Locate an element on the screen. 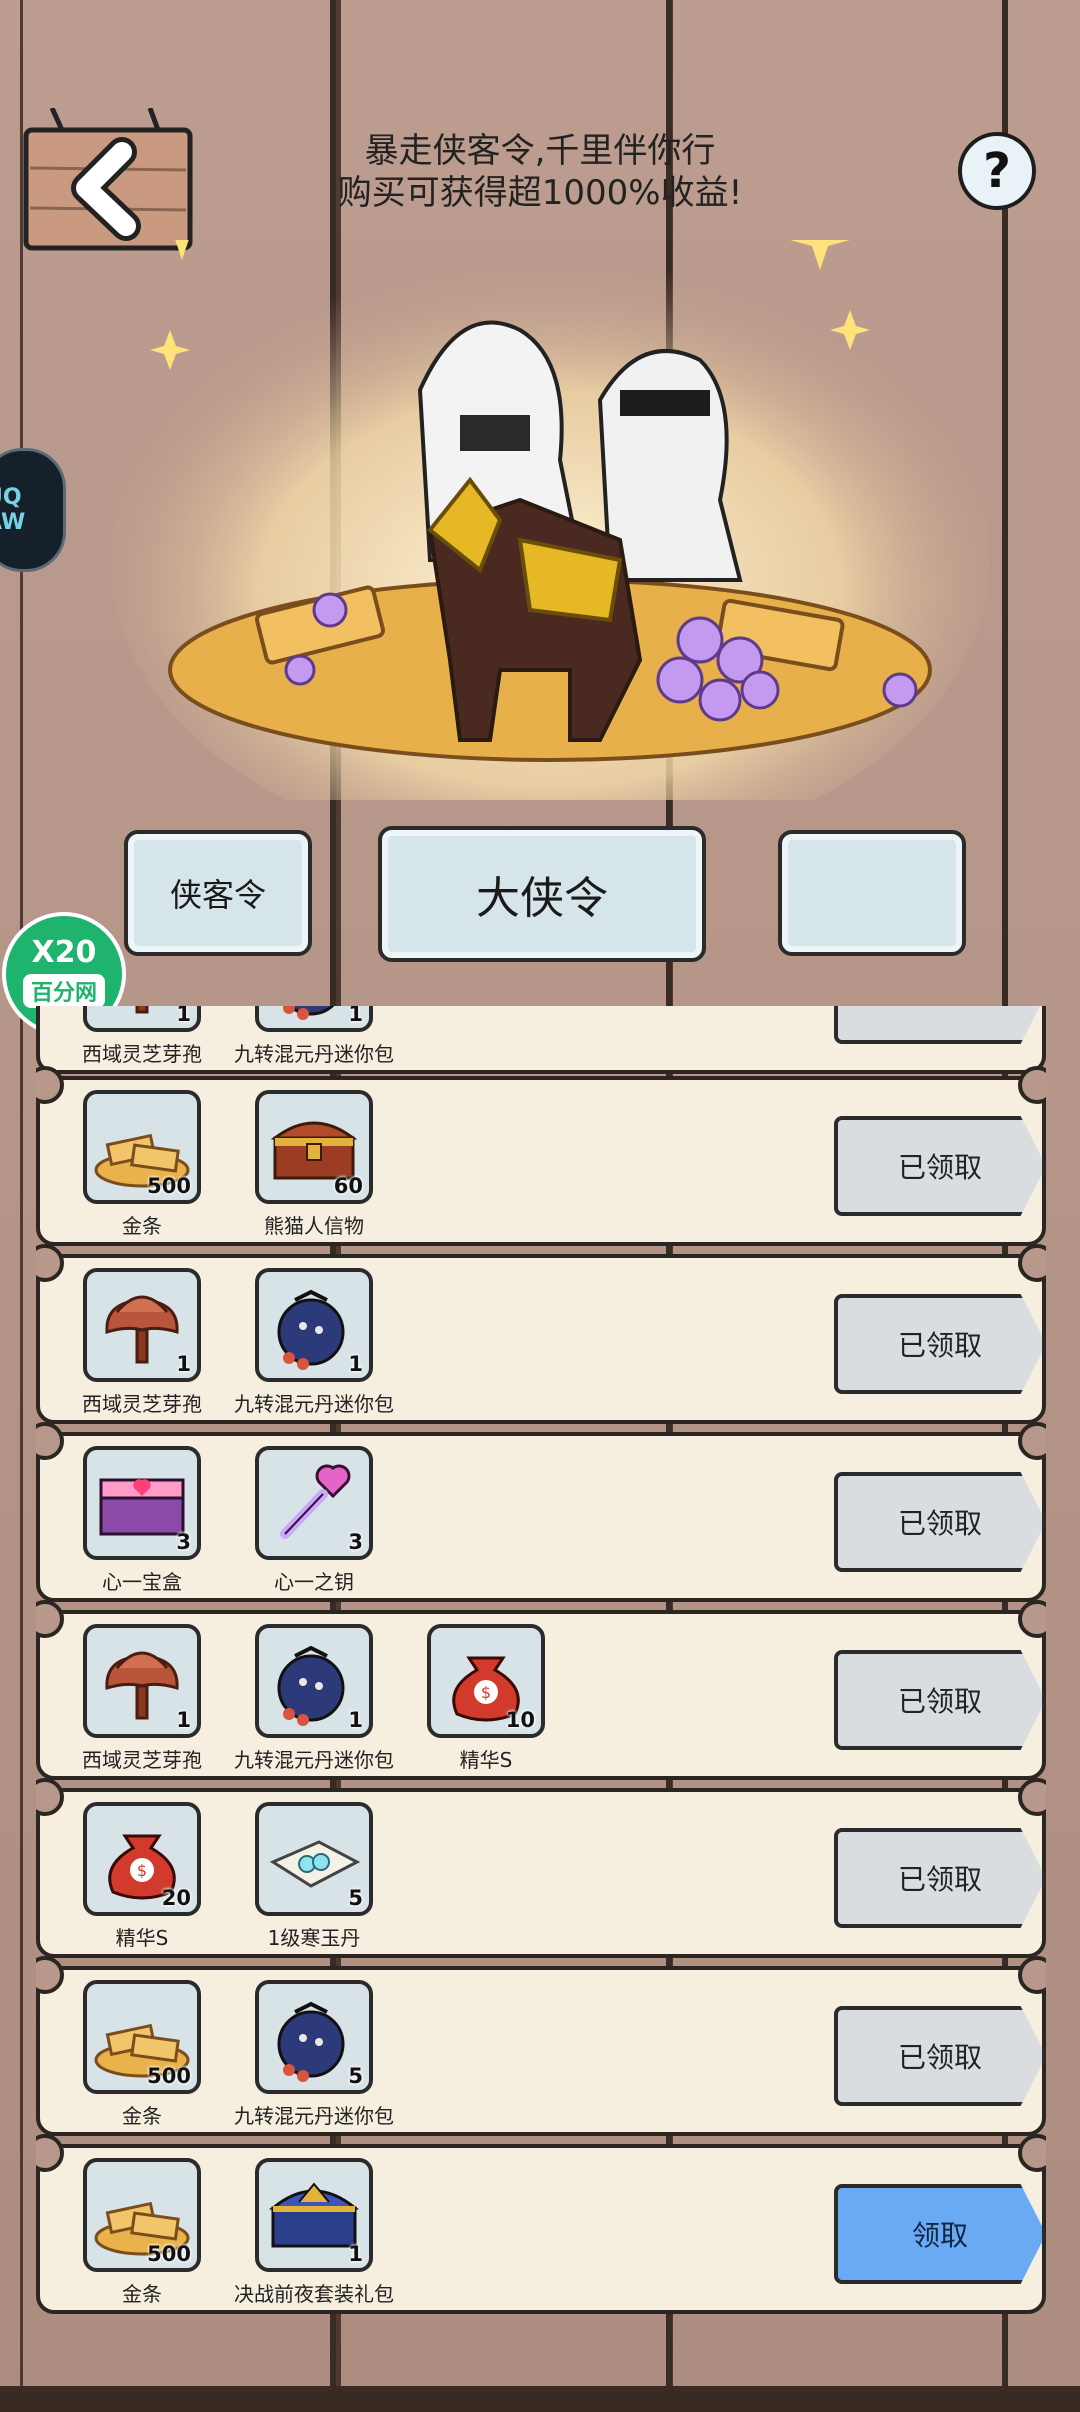 The image size is (1080, 2412). reward-item: $20 精华S is located at coordinates (142, 1876).